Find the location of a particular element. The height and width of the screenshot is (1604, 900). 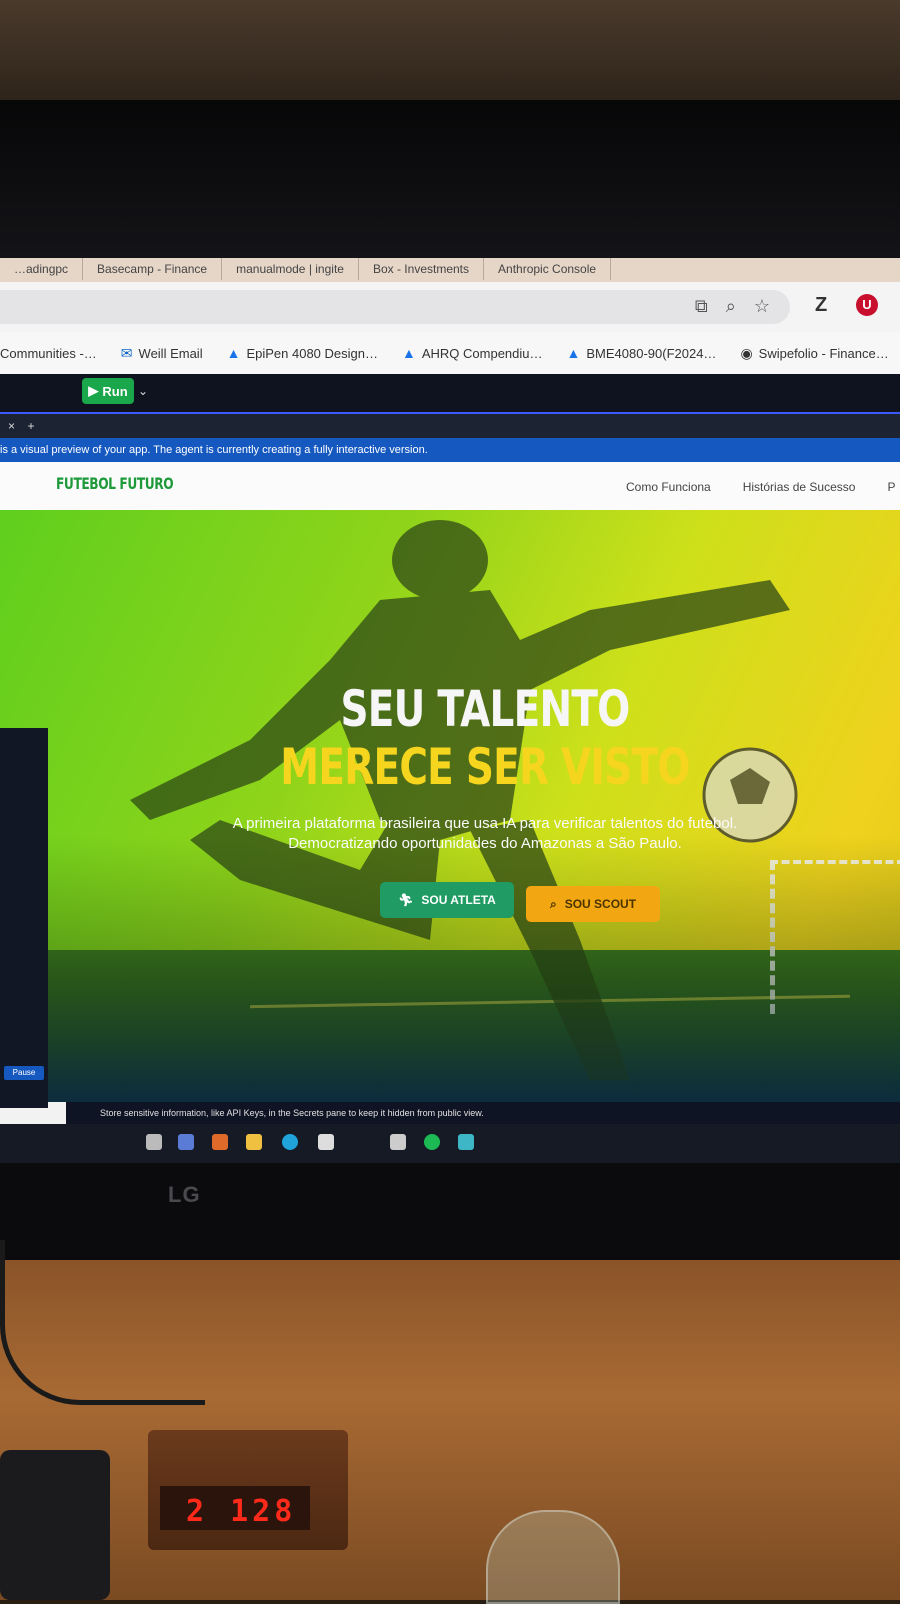

zoom-icon: ⌕ is located at coordinates (731, 306).